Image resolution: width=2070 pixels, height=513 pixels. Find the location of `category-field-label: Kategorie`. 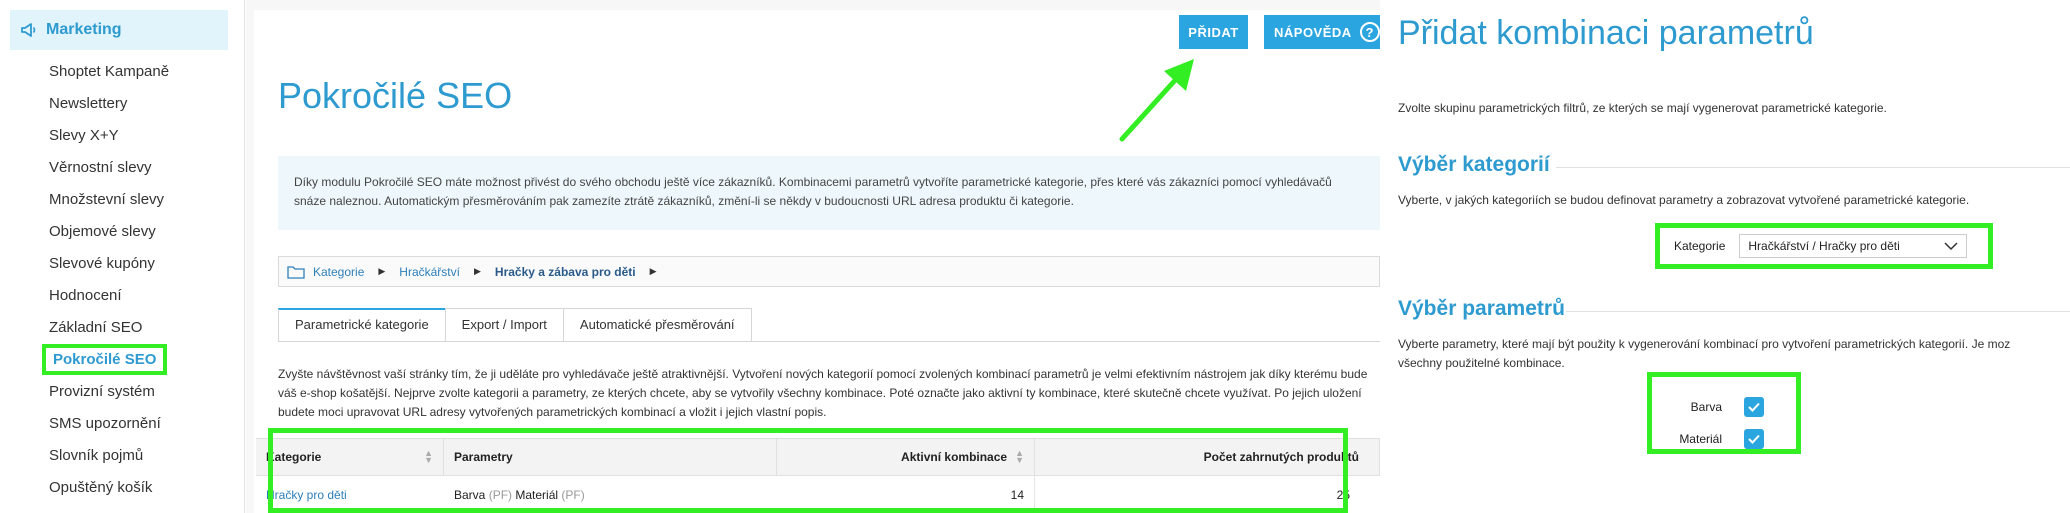

category-field-label: Kategorie is located at coordinates (1700, 246).